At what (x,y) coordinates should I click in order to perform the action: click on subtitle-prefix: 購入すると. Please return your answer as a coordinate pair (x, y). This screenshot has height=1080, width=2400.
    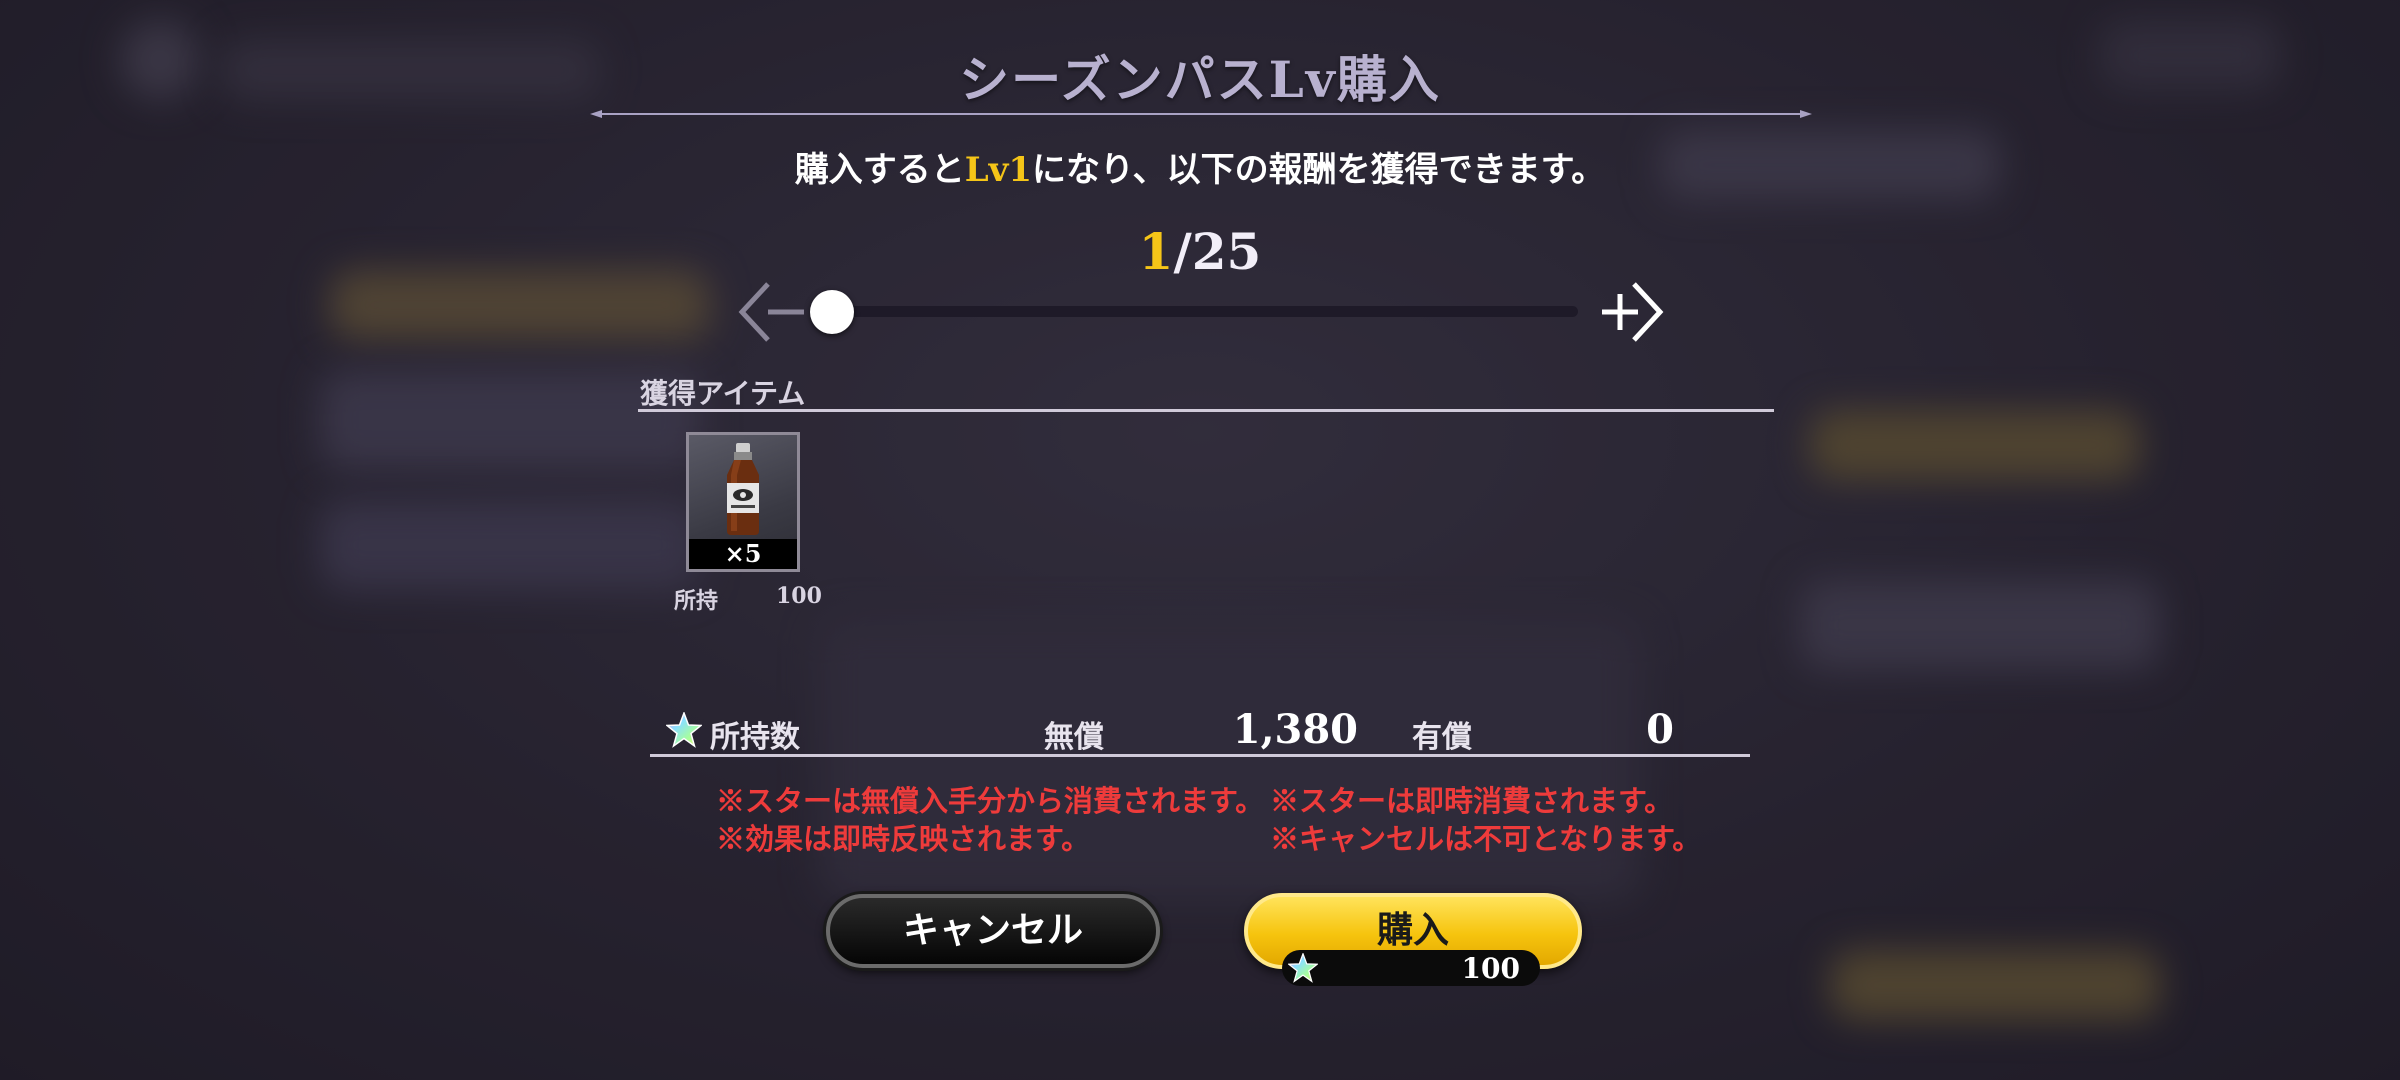
    Looking at the image, I should click on (879, 170).